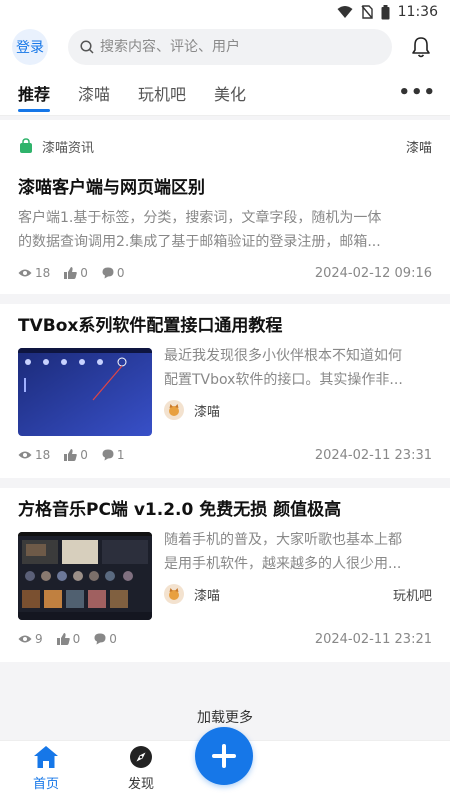 Image resolution: width=450 pixels, height=800 pixels. I want to click on source-name: 漆喵资讯, so click(68, 146).